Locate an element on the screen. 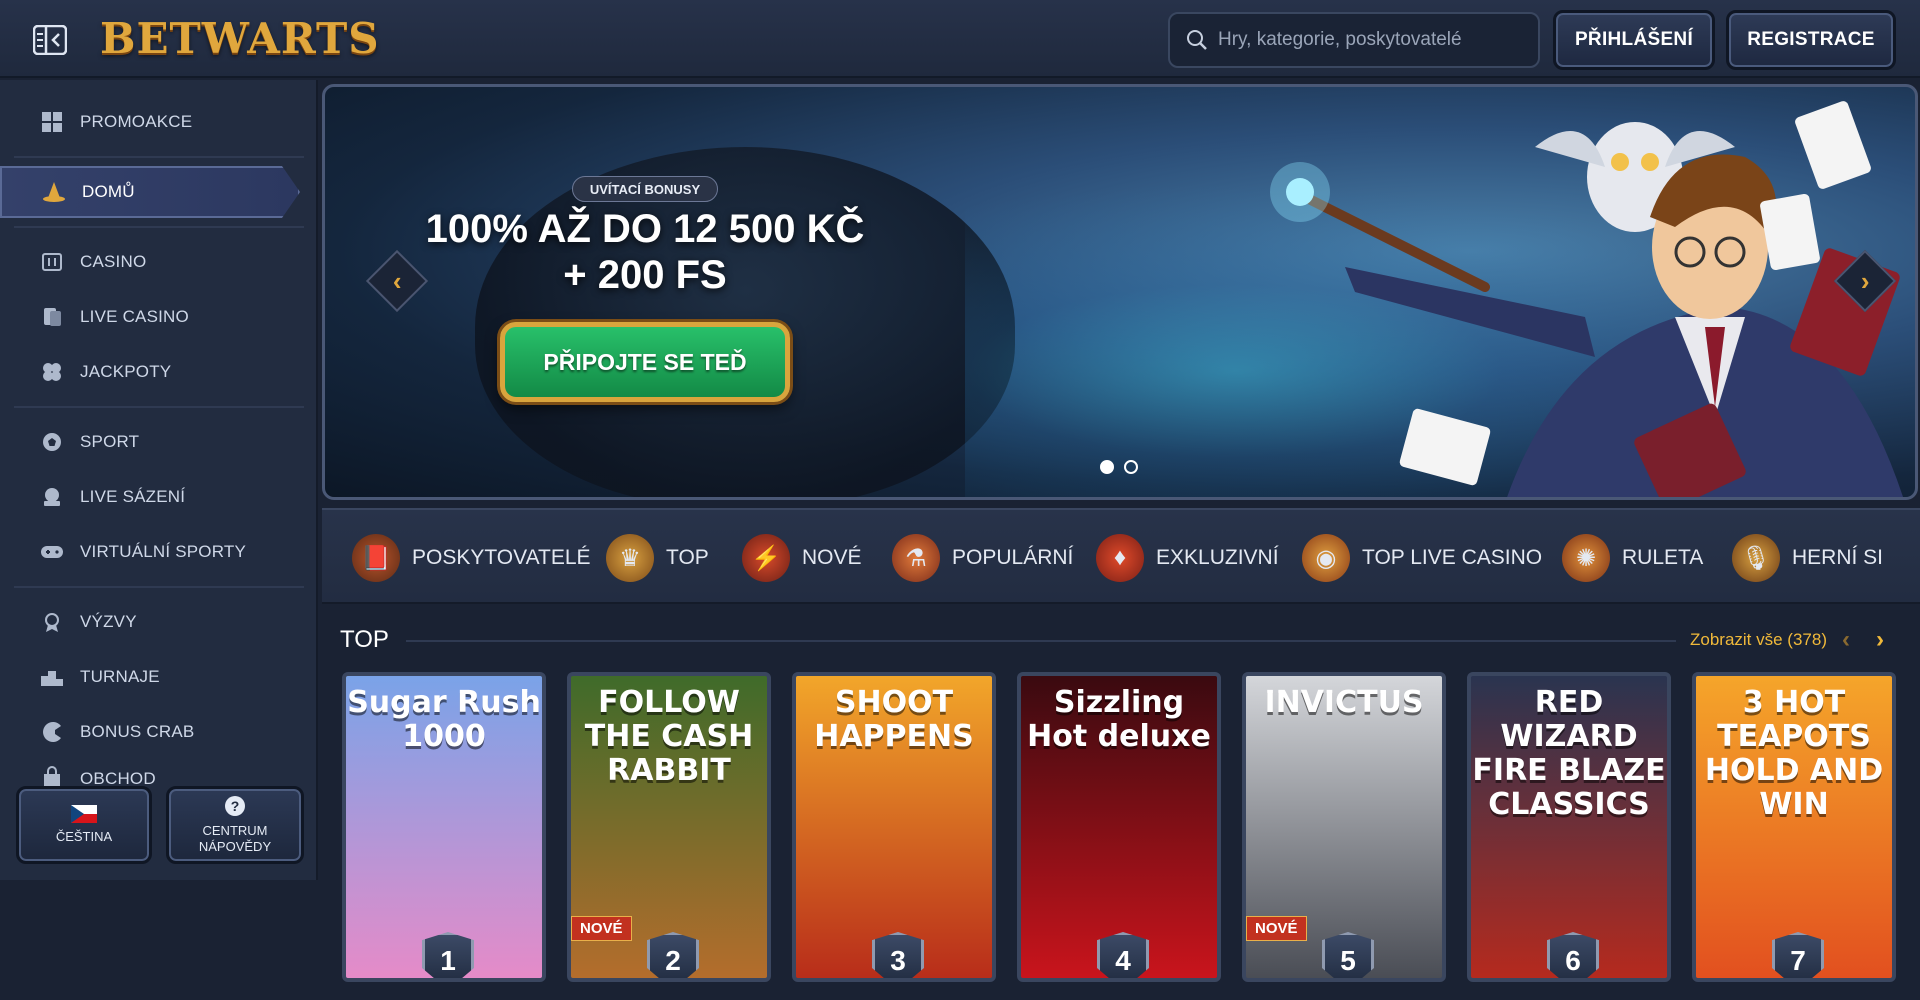  sidebar-item-label: JACKPOTY is located at coordinates (126, 371).